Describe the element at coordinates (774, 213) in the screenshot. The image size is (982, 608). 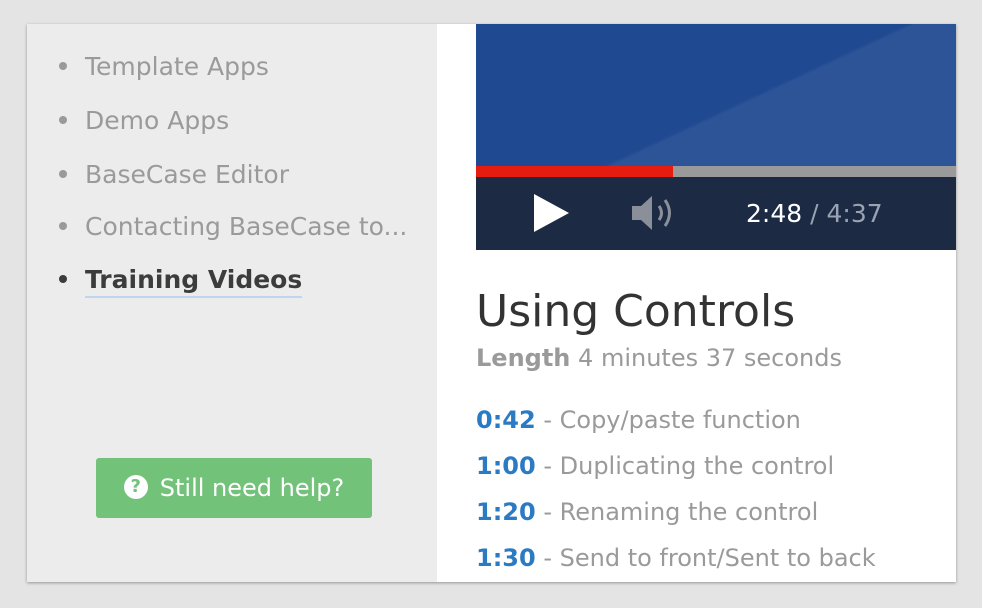
I see `current-time: 2:48` at that location.